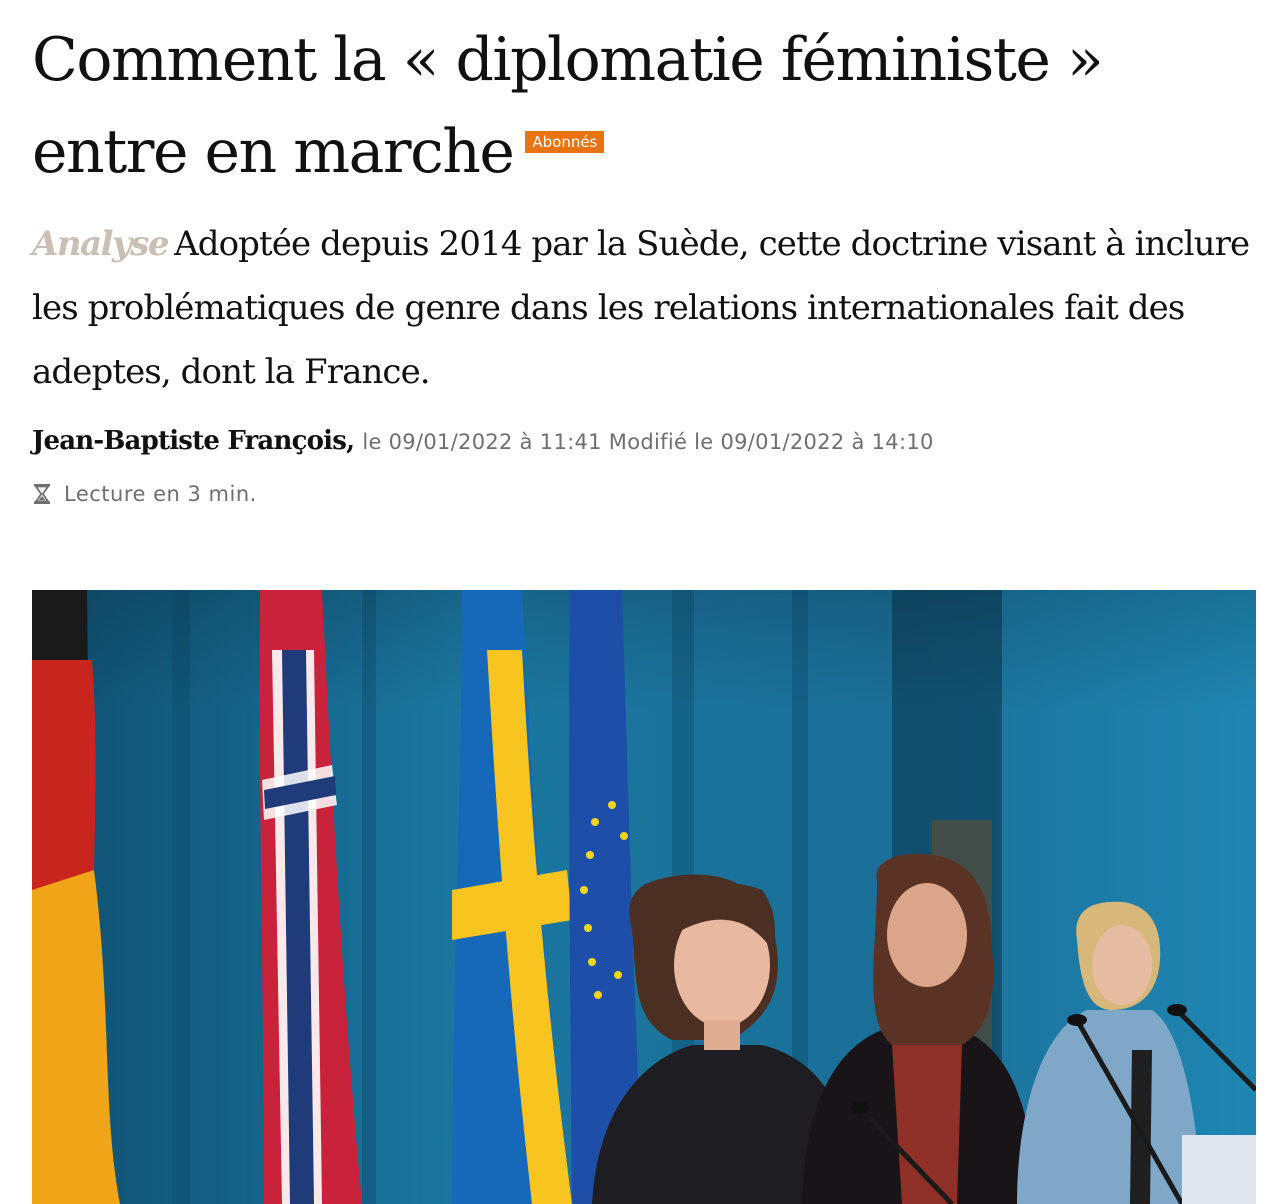 This screenshot has width=1266, height=1204. I want to click on author-name: Jean-Baptiste François,, so click(193, 441).